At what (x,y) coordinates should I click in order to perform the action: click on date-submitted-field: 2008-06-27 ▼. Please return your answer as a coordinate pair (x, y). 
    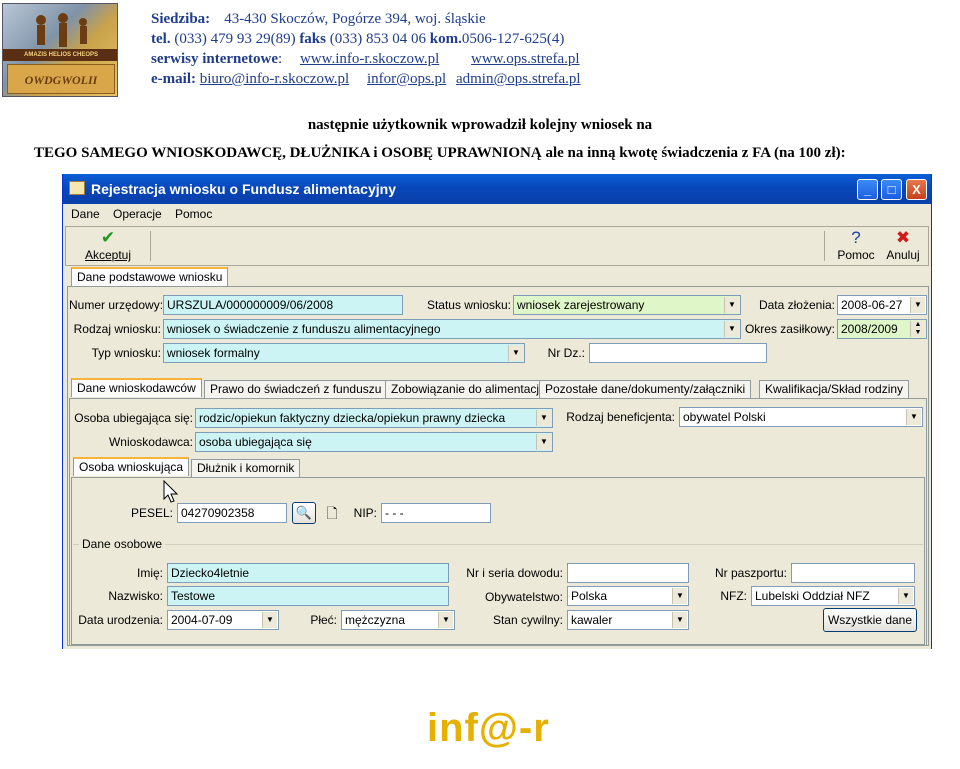
    Looking at the image, I should click on (882, 305).